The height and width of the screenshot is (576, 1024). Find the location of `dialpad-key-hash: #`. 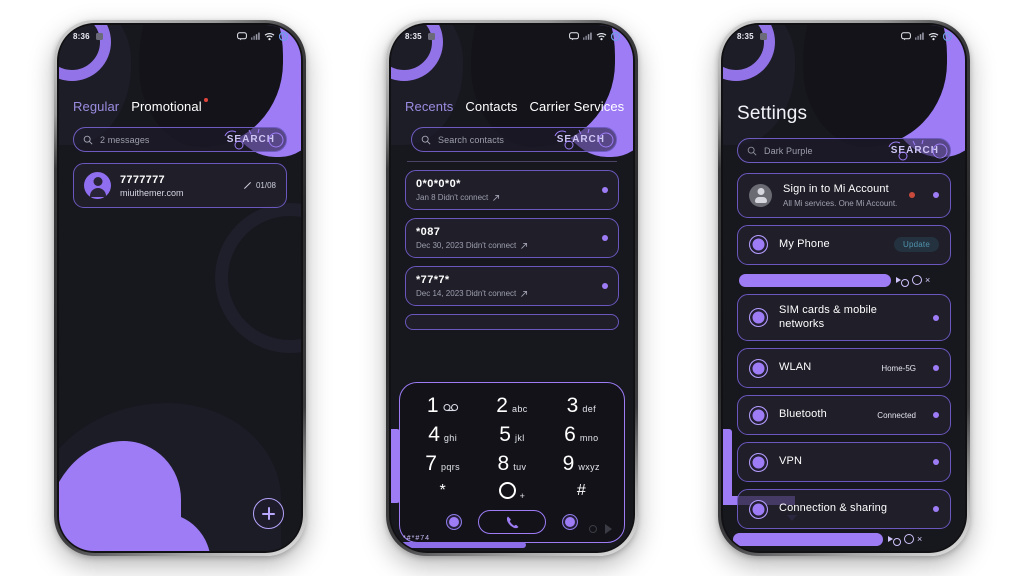

dialpad-key-hash: # is located at coordinates (581, 491).